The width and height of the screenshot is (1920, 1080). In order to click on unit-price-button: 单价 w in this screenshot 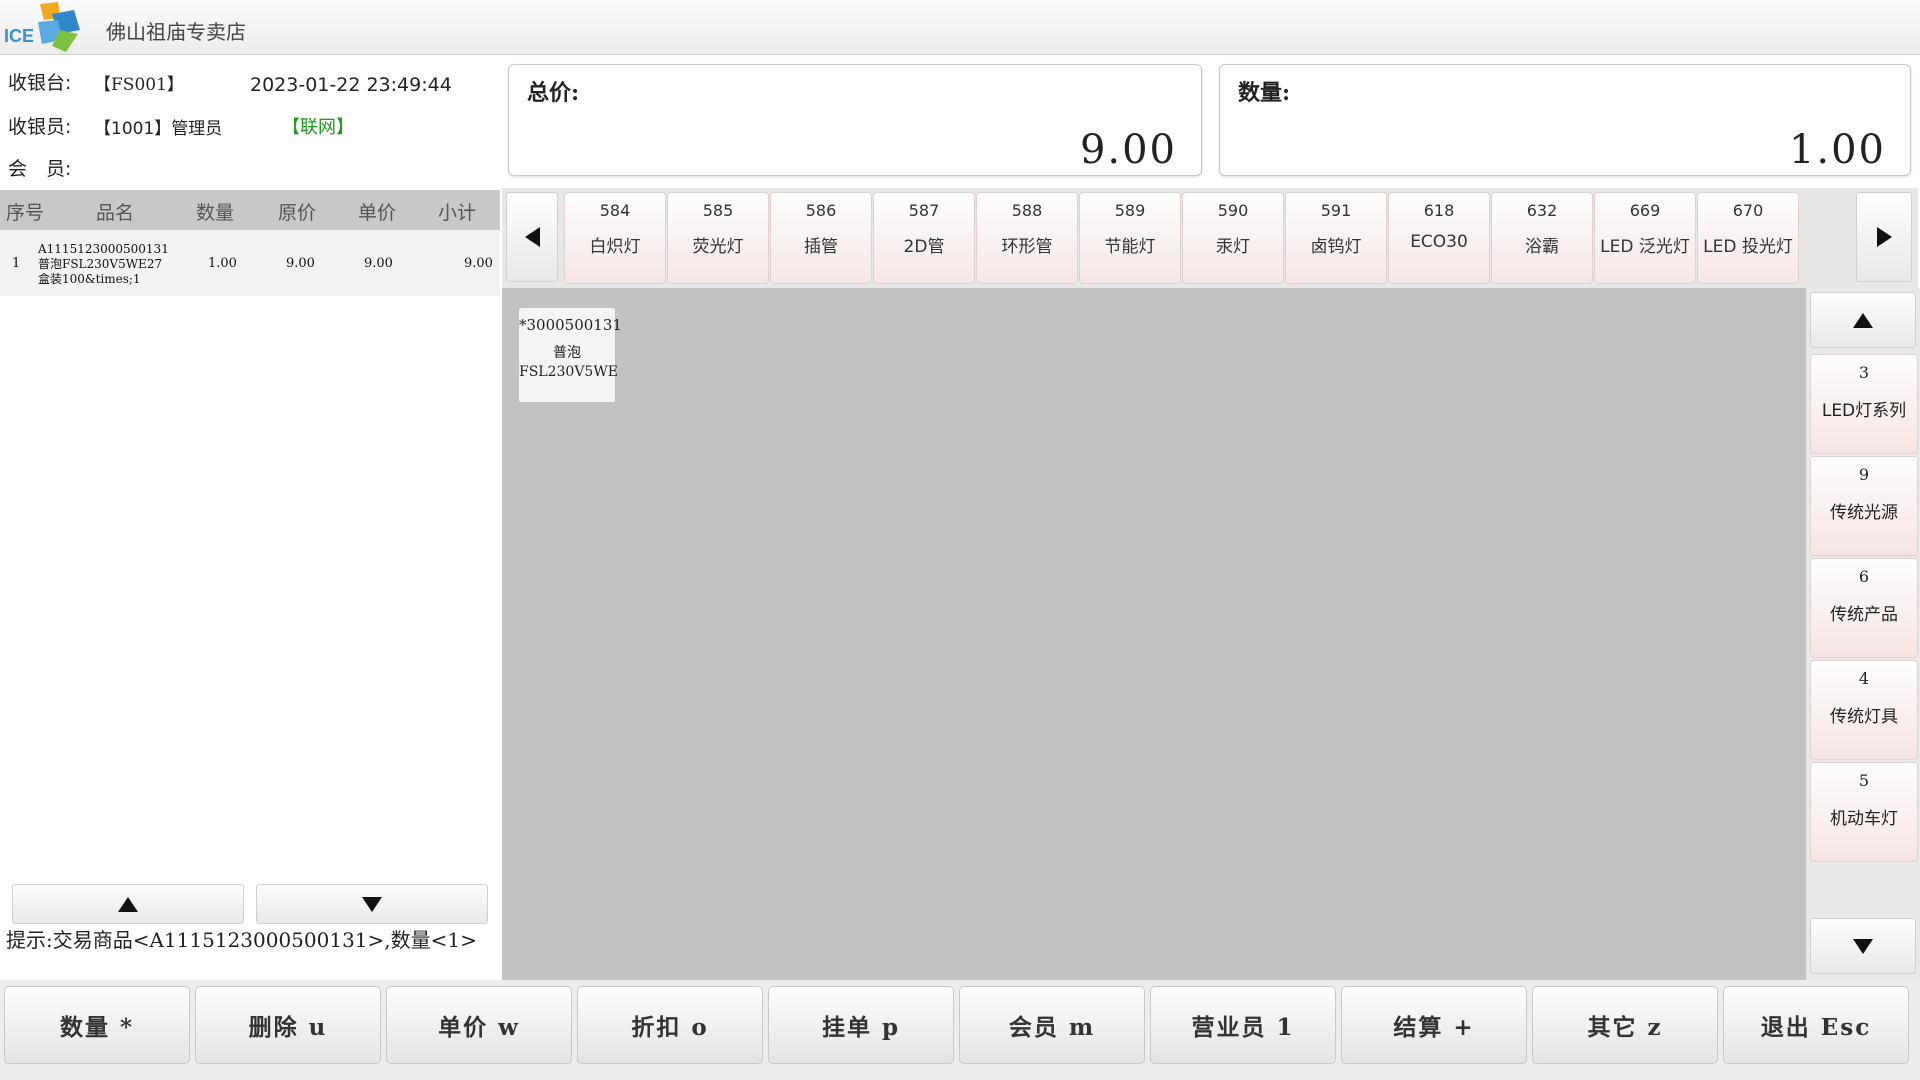, I will do `click(479, 1025)`.